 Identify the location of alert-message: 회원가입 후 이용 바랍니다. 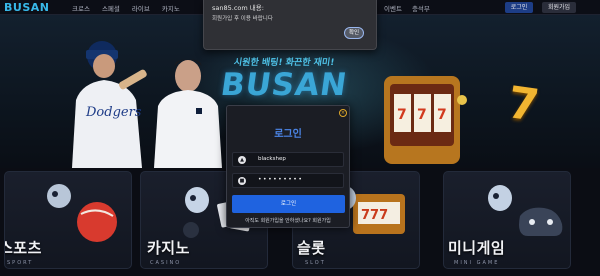
(242, 19).